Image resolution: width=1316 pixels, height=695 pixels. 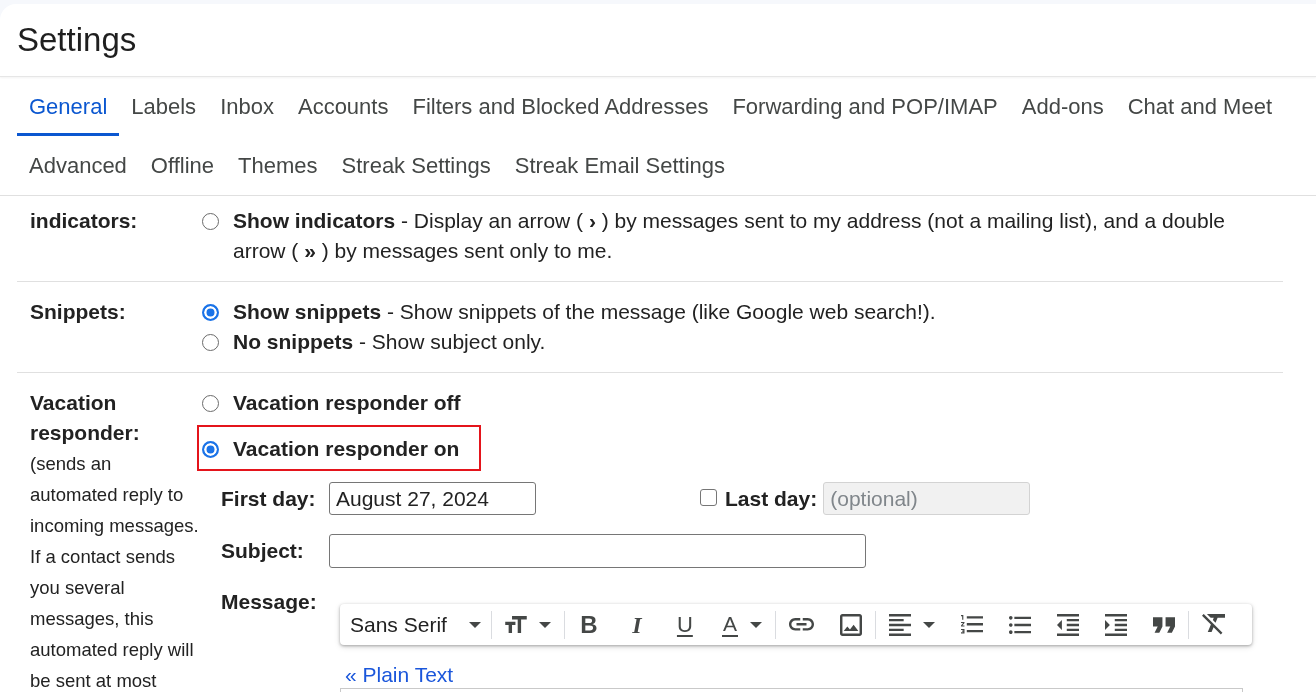 I want to click on field-label: Message:, so click(x=269, y=602).